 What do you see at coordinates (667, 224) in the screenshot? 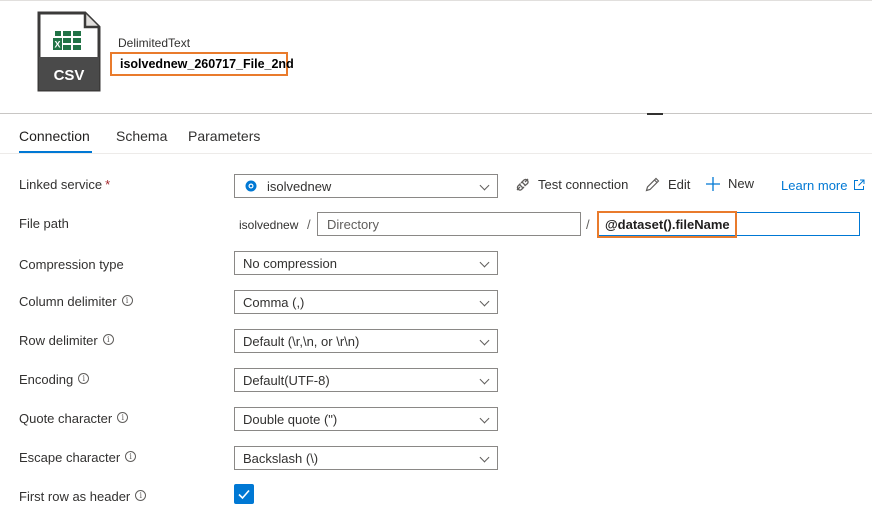
I see `file-name-value: @dataset().fileName` at bounding box center [667, 224].